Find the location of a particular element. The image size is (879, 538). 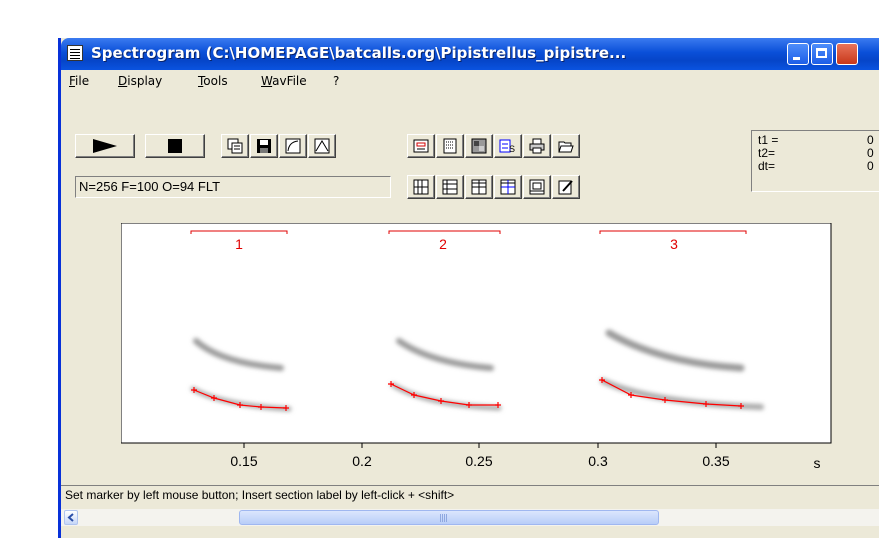

dt-label: dt= is located at coordinates (767, 166).